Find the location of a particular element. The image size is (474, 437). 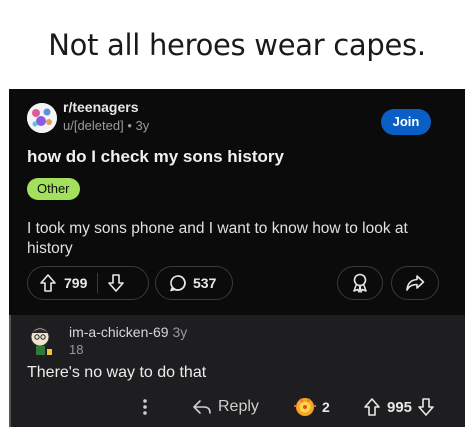

more-dots-icon is located at coordinates (145, 407).